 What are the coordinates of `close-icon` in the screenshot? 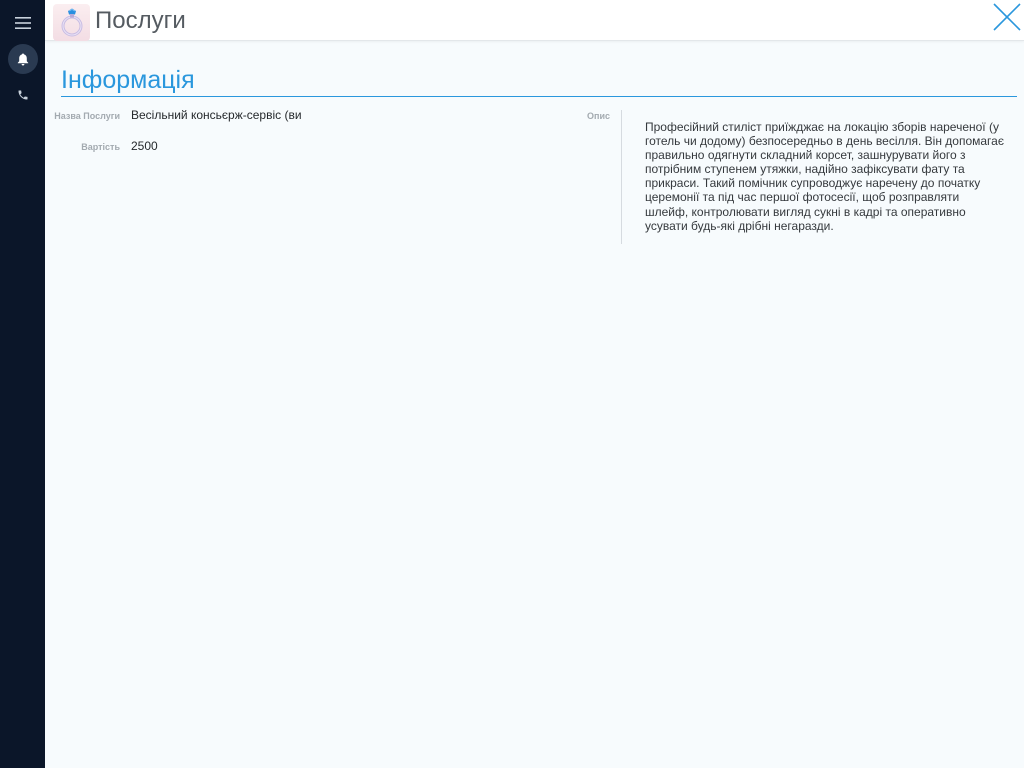 It's located at (1007, 17).